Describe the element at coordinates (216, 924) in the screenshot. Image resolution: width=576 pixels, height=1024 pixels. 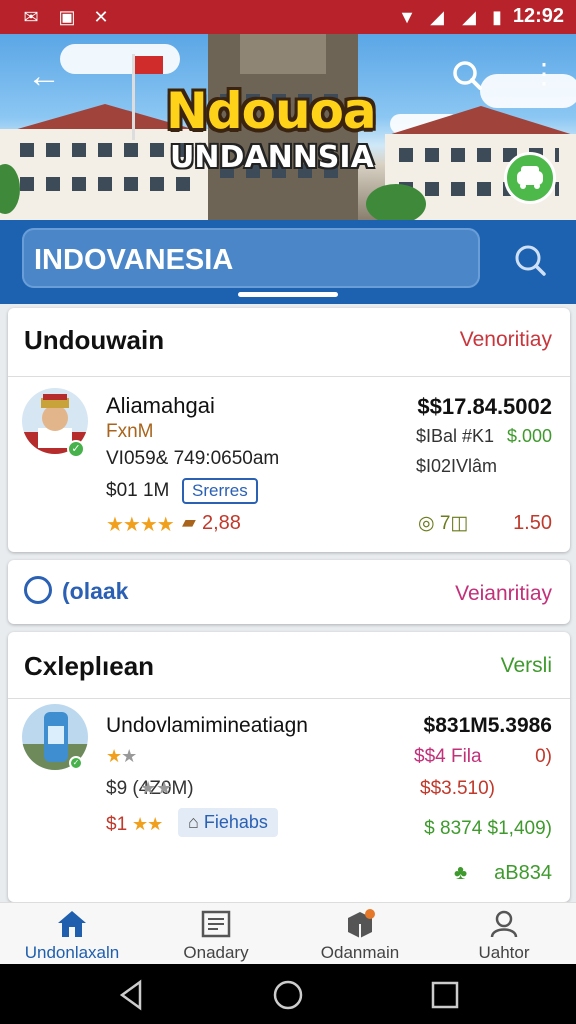
I see `newspaper-icon` at that location.